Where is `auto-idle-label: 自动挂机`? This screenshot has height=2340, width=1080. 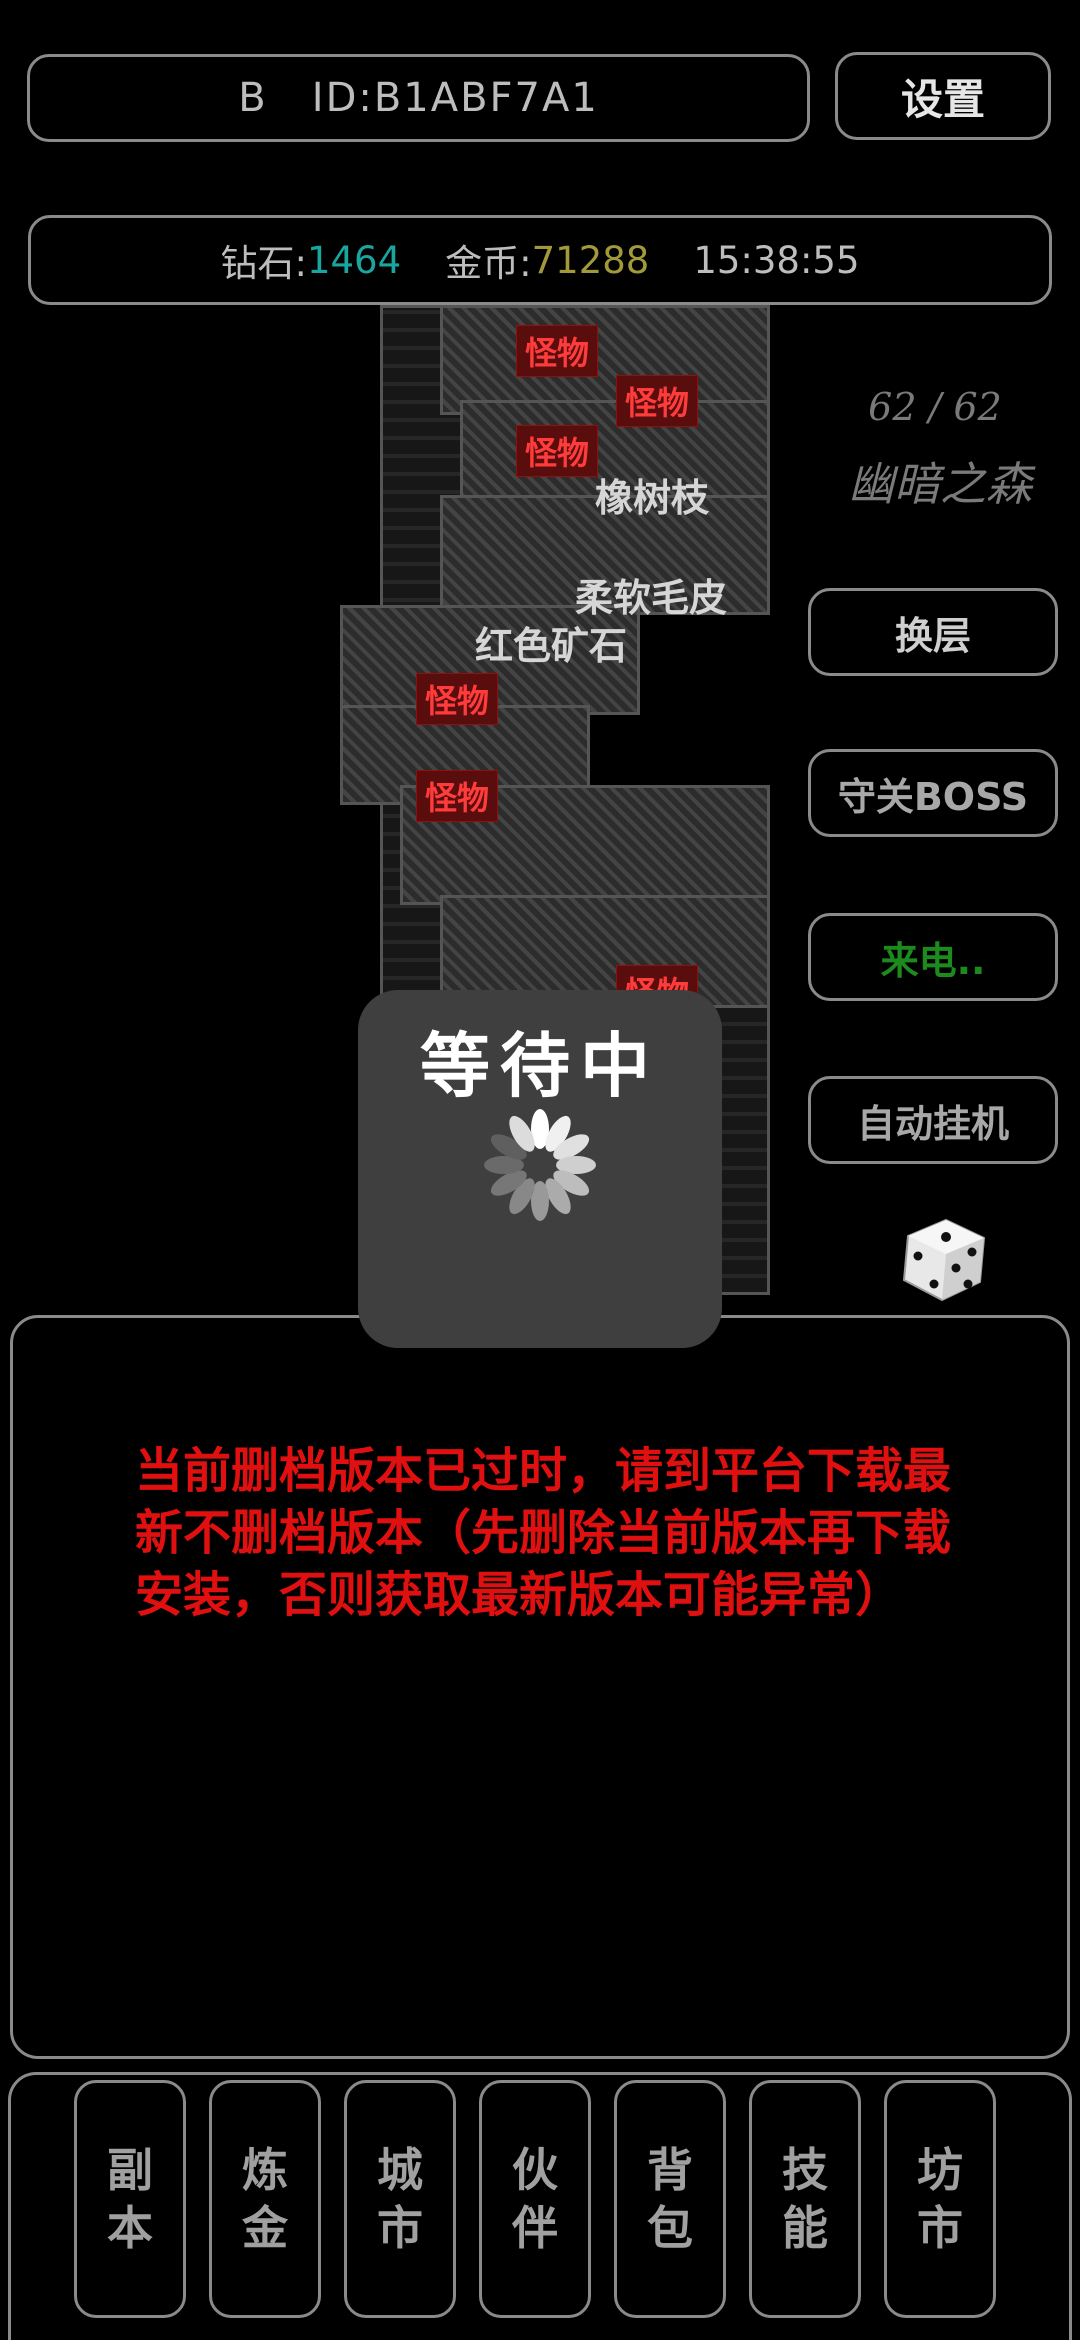
auto-idle-label: 自动挂机 is located at coordinates (932, 1123).